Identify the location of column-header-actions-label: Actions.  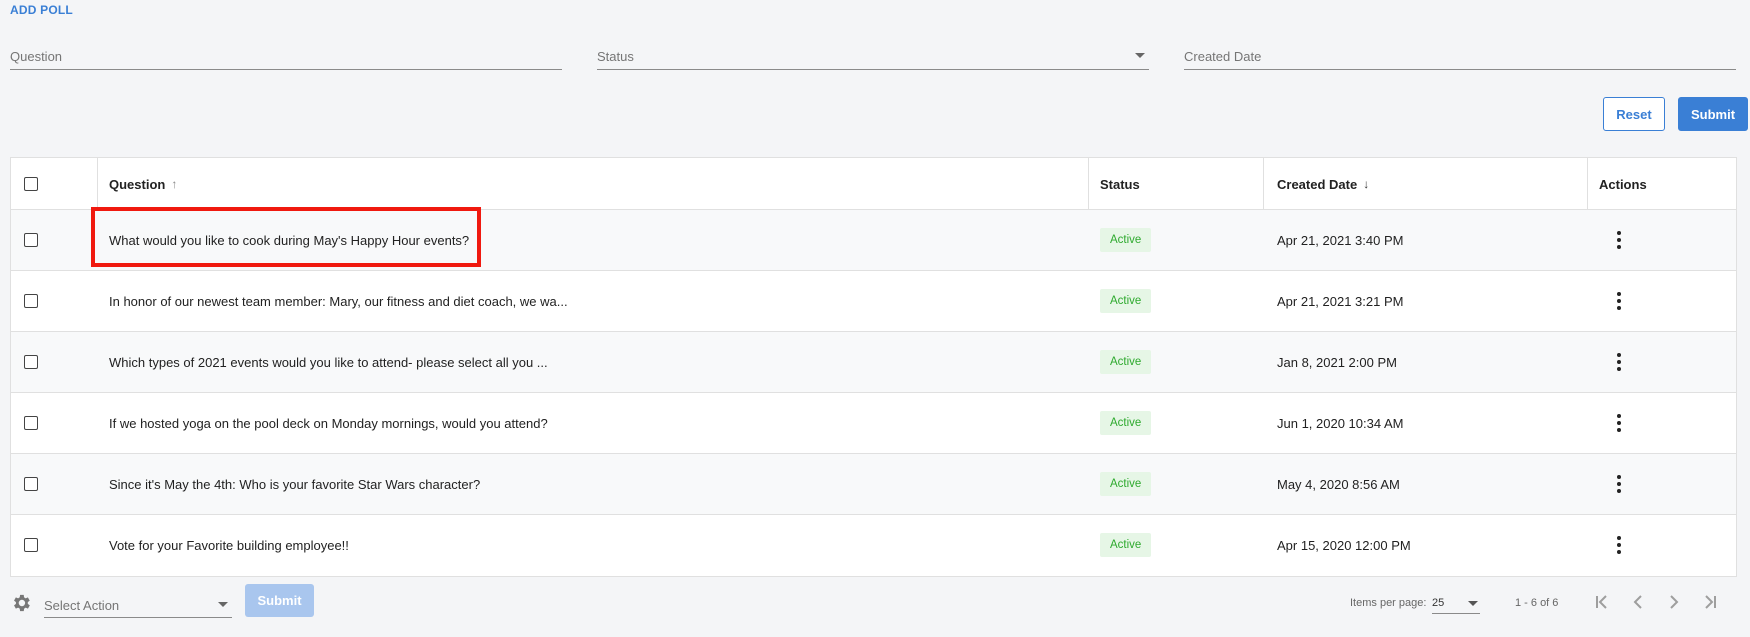
(1623, 184).